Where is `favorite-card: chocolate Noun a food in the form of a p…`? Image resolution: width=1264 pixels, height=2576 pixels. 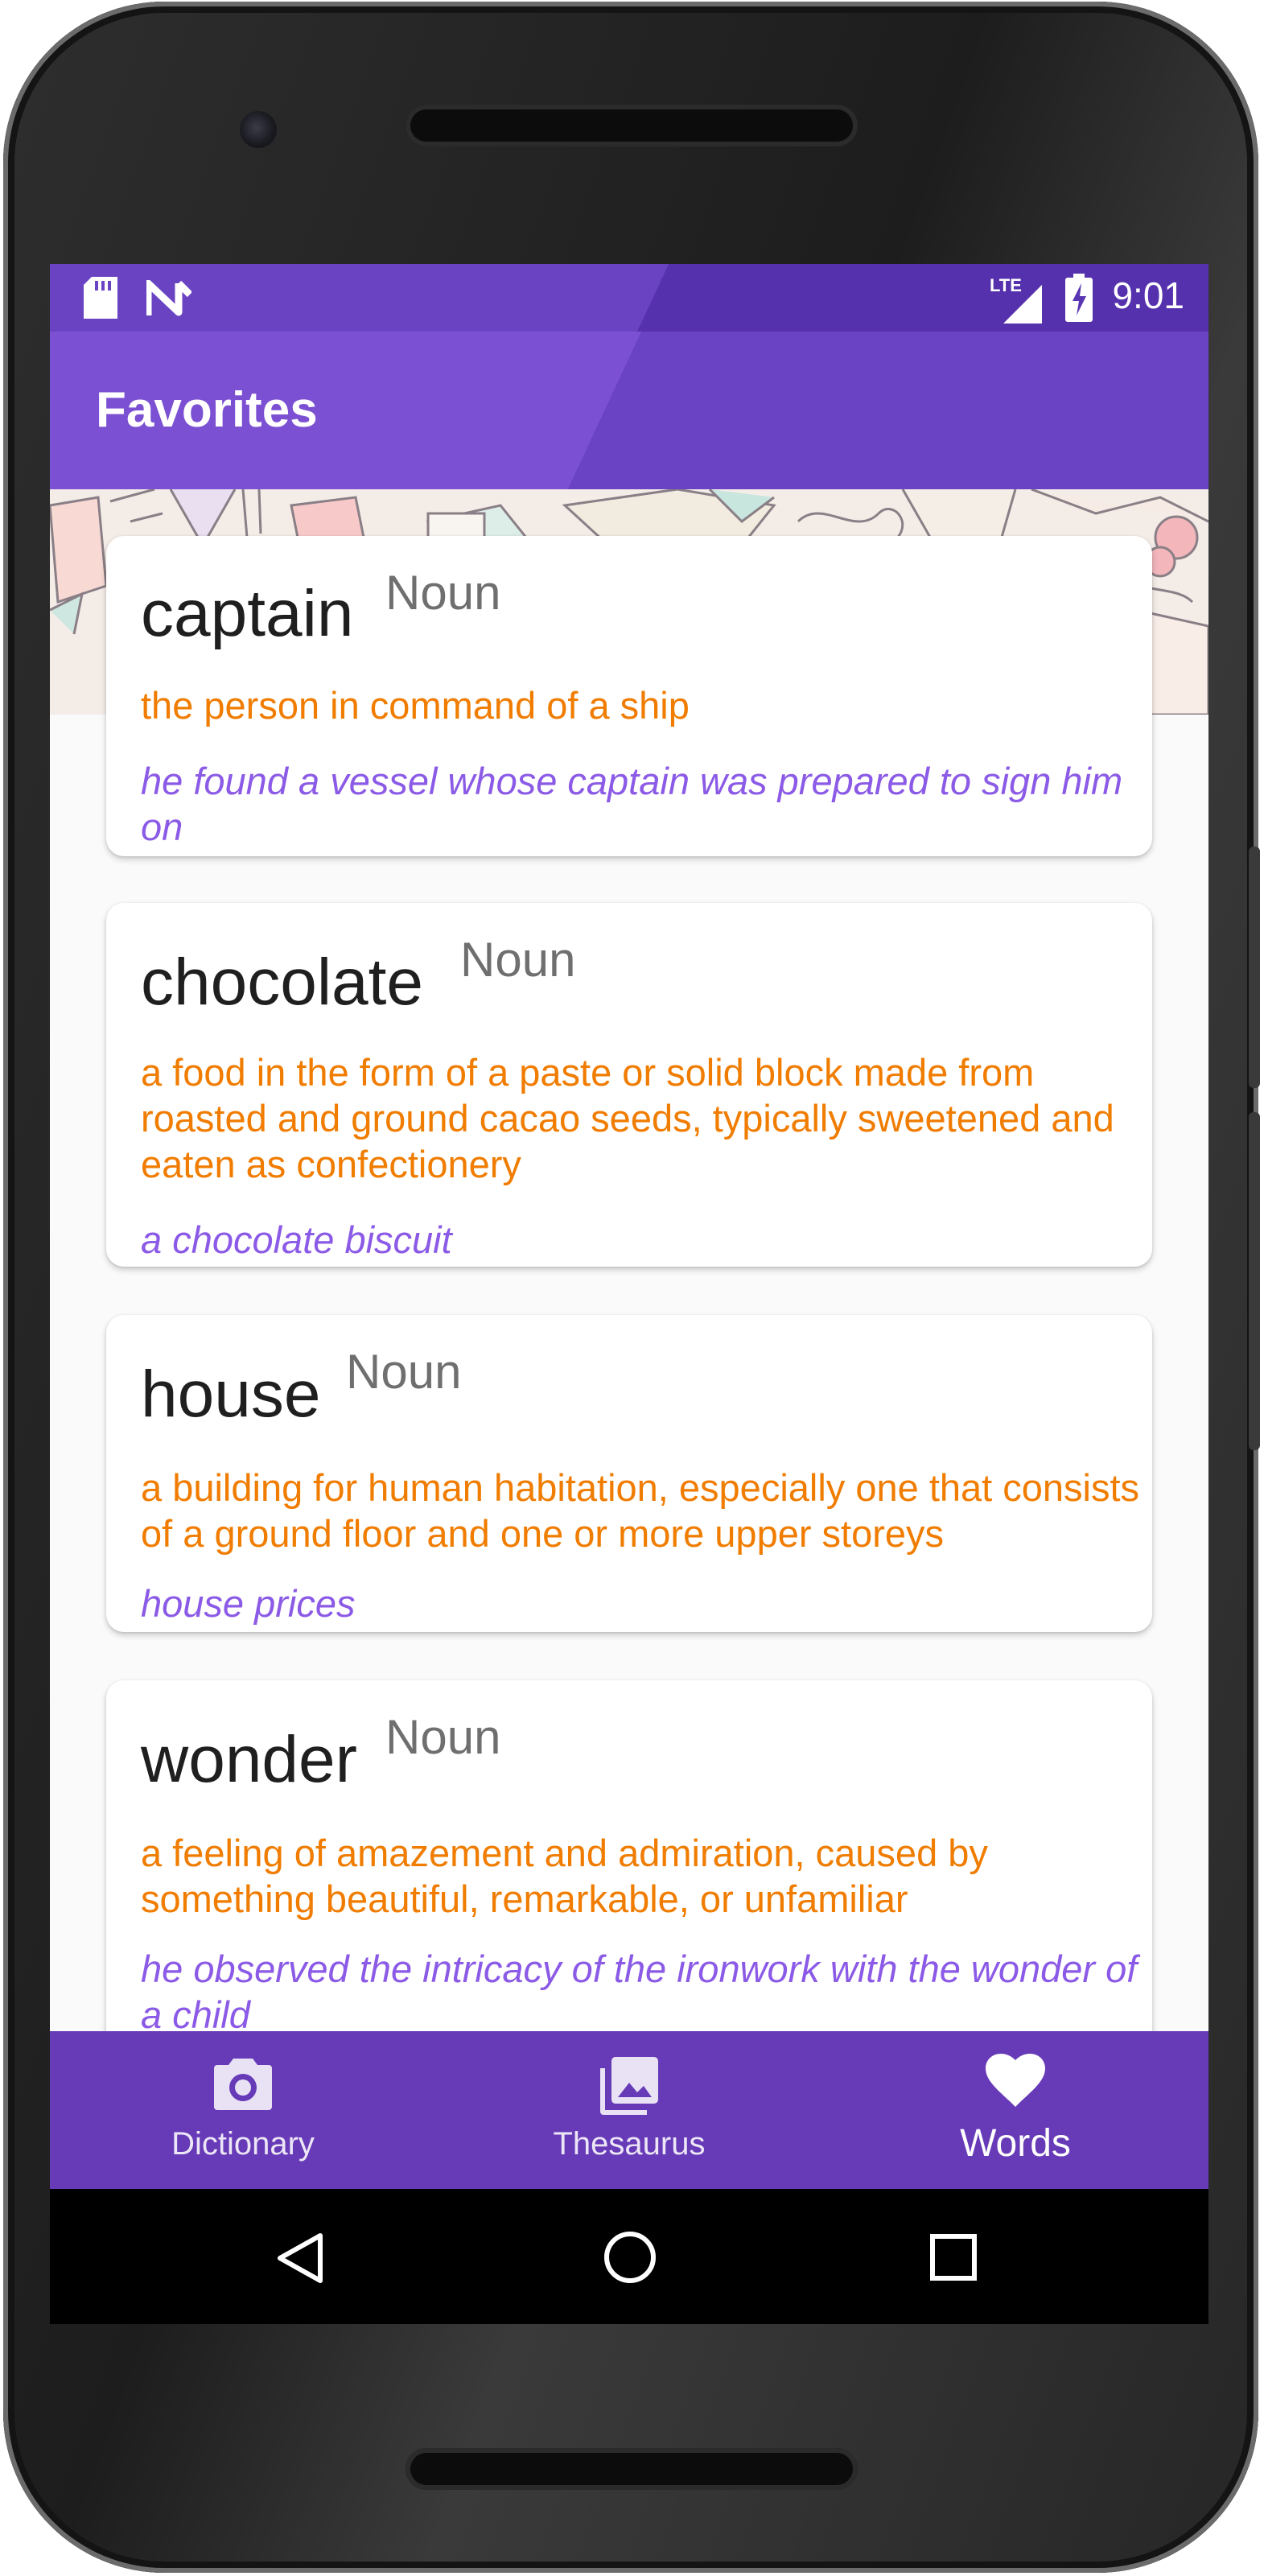
favorite-card: chocolate Noun a food in the form of a p… is located at coordinates (629, 1085).